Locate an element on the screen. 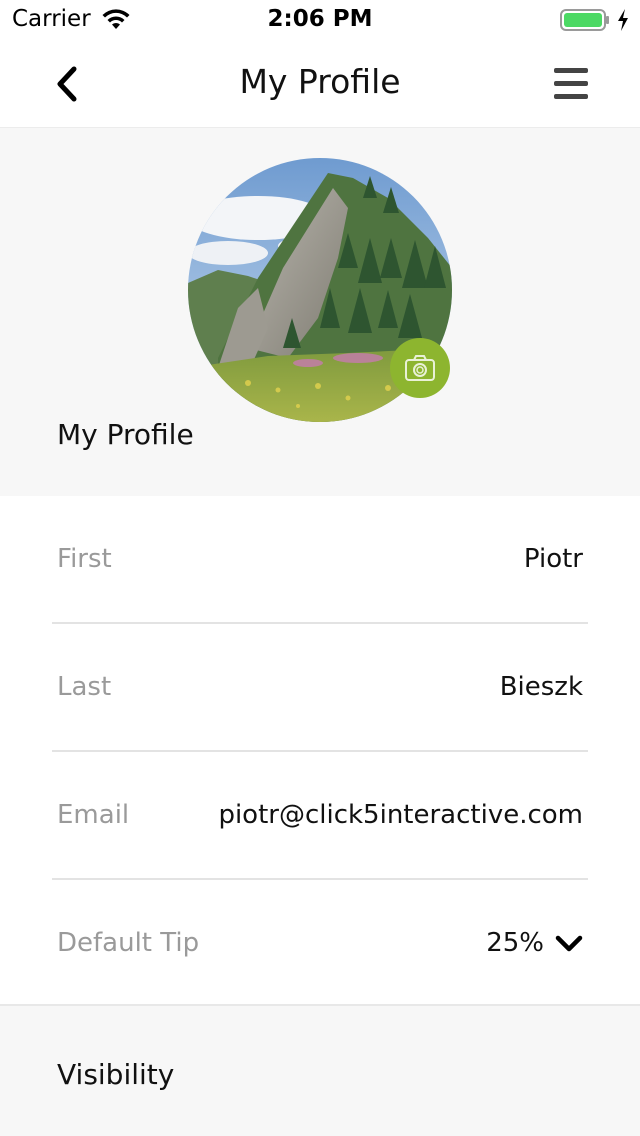  page-title: My Profile is located at coordinates (320, 81).